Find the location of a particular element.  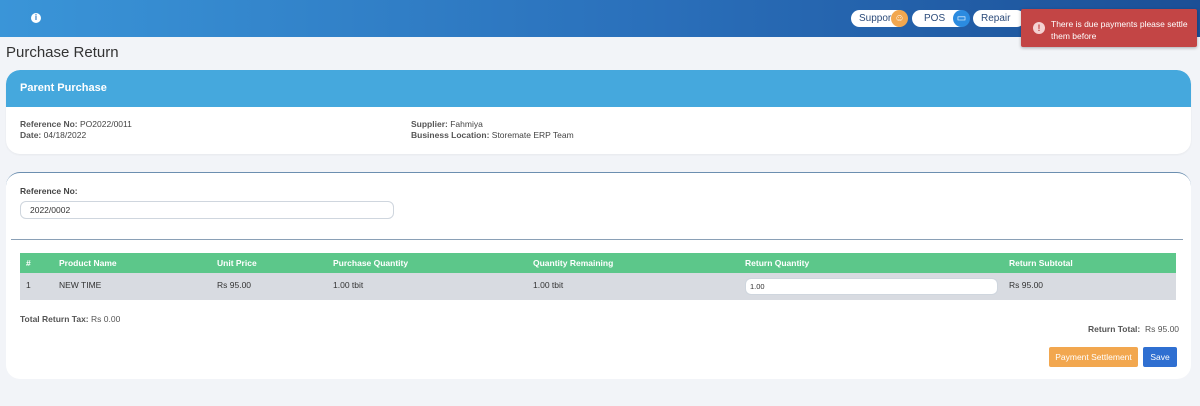

parent-location-label: Business Location: is located at coordinates (450, 135).